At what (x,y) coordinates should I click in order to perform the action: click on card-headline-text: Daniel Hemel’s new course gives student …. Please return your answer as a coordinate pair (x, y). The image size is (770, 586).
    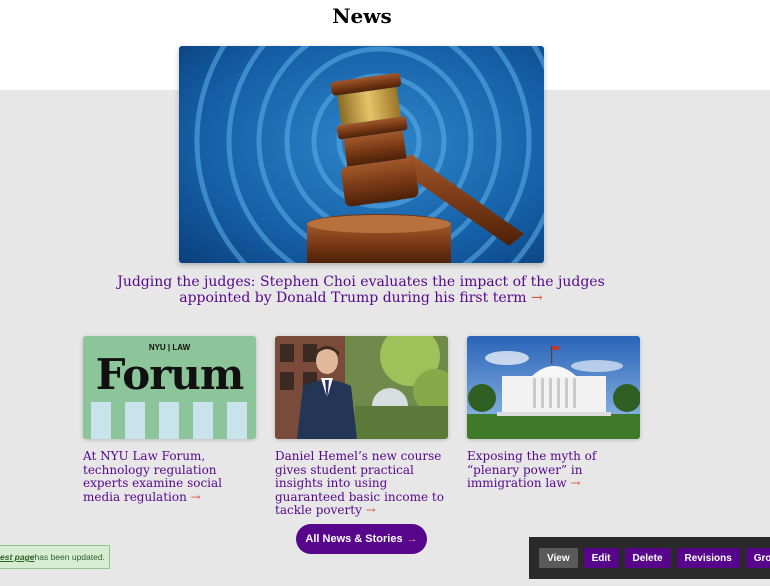
    Looking at the image, I should click on (359, 483).